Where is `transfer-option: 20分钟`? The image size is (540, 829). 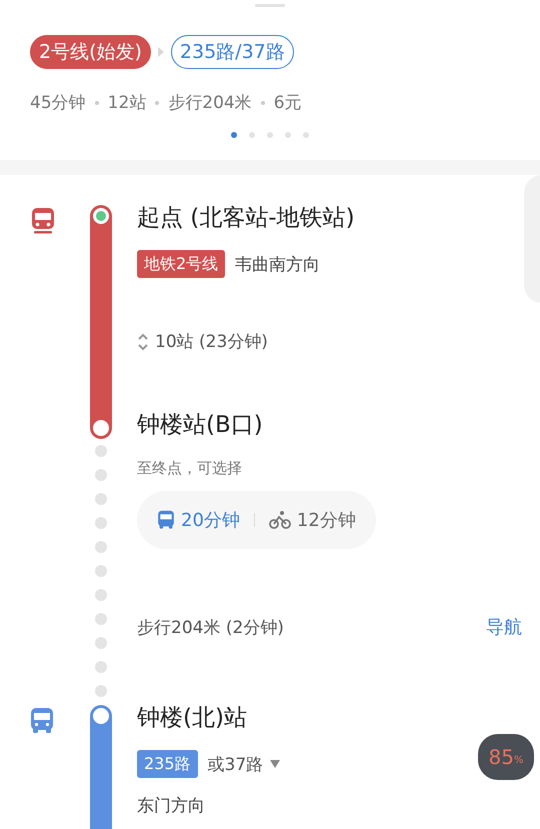
transfer-option: 20分钟 is located at coordinates (198, 520).